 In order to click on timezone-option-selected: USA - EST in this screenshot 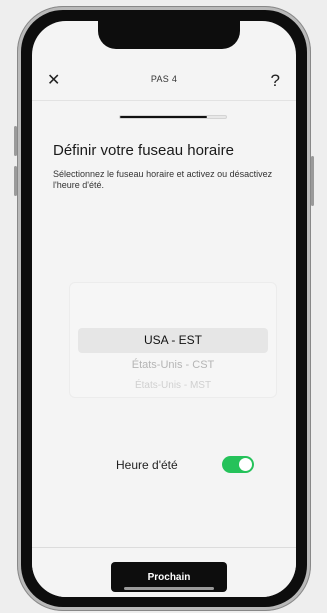, I will do `click(173, 340)`.